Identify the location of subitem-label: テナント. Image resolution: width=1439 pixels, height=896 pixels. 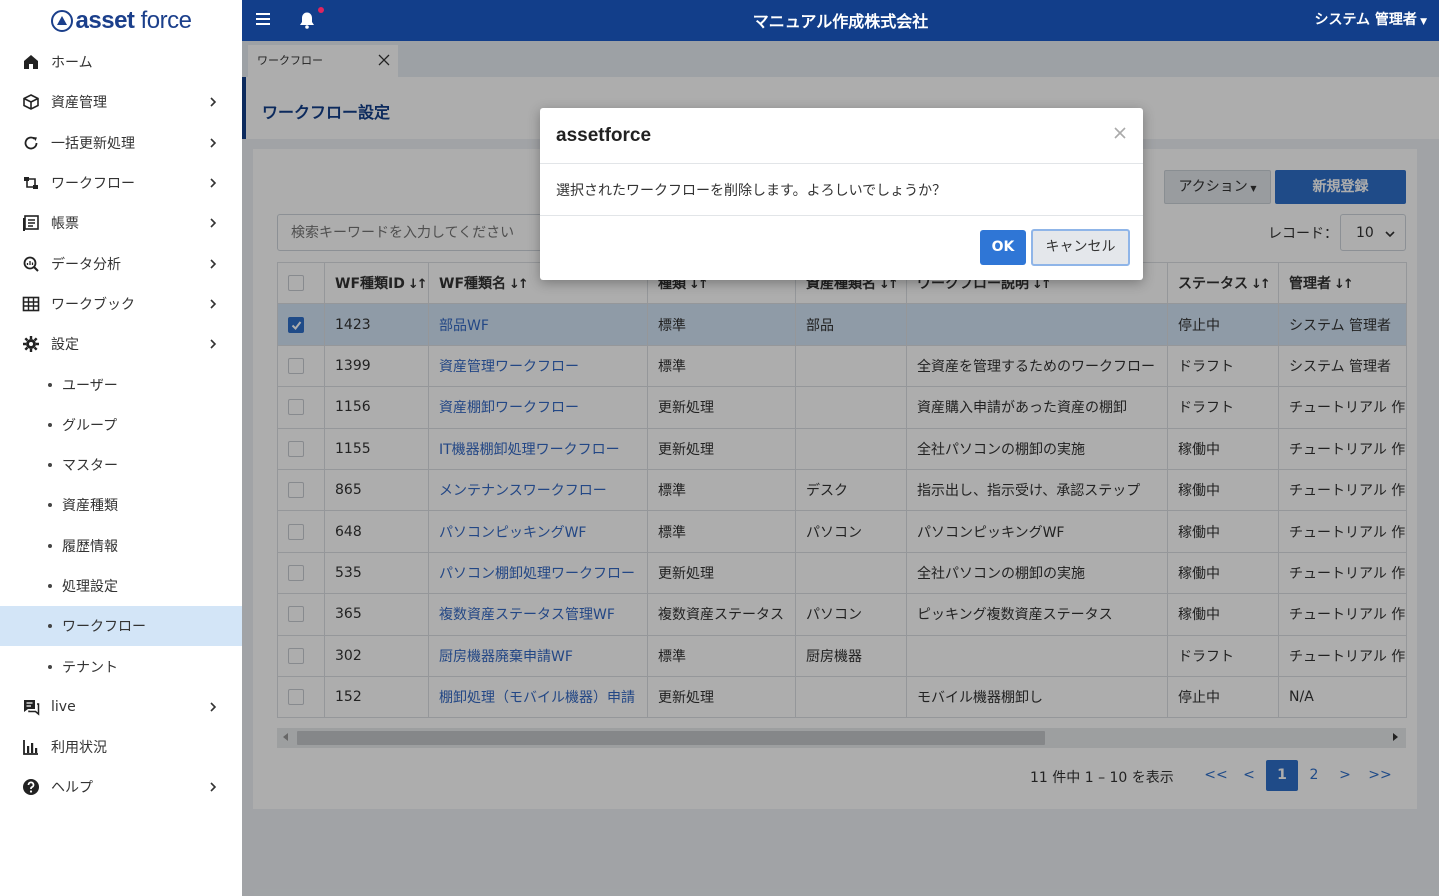
(90, 667).